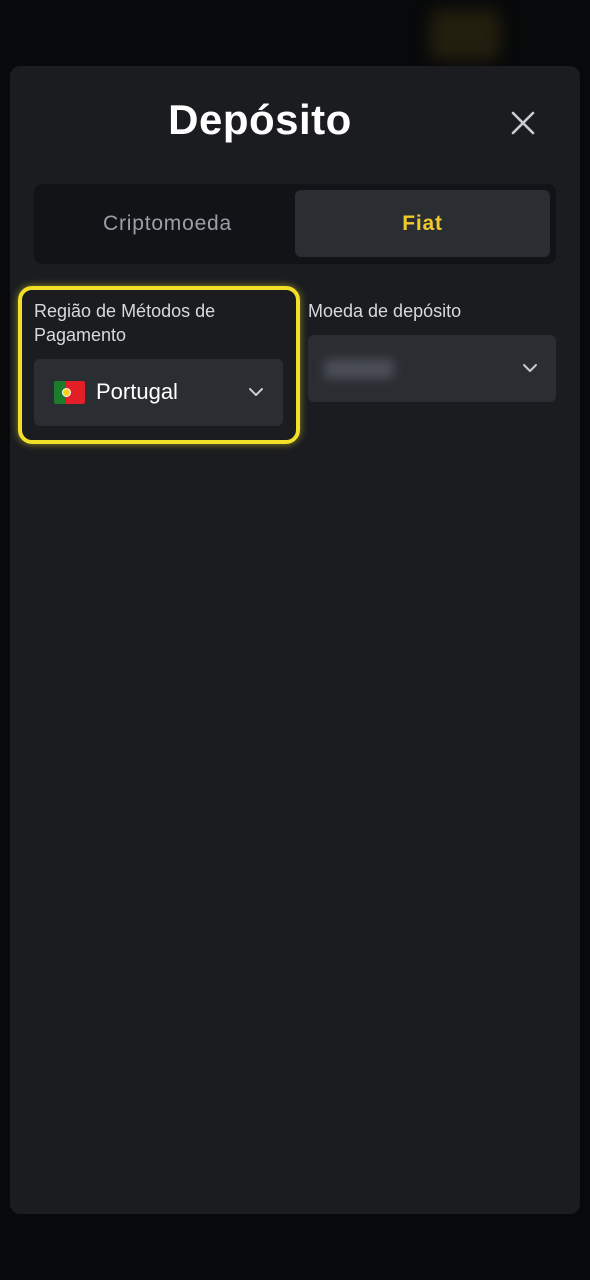 The height and width of the screenshot is (1280, 590). What do you see at coordinates (422, 223) in the screenshot?
I see `tab-fiat: Fiat` at bounding box center [422, 223].